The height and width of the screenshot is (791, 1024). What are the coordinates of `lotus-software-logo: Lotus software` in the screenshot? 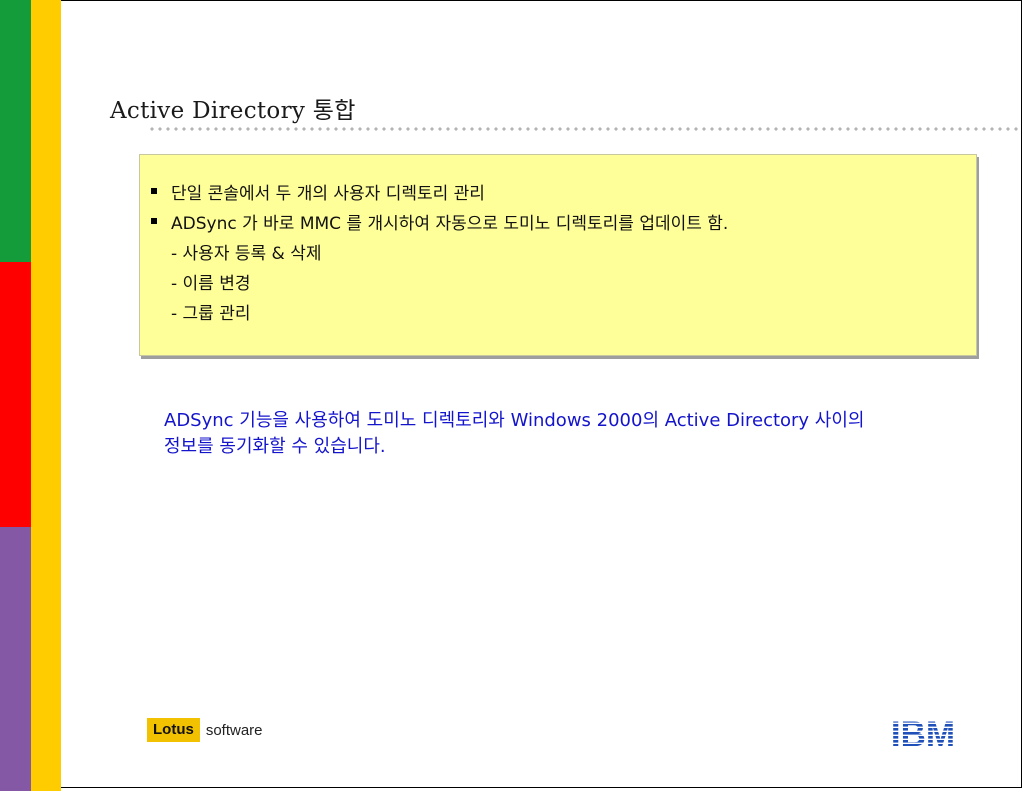 It's located at (205, 730).